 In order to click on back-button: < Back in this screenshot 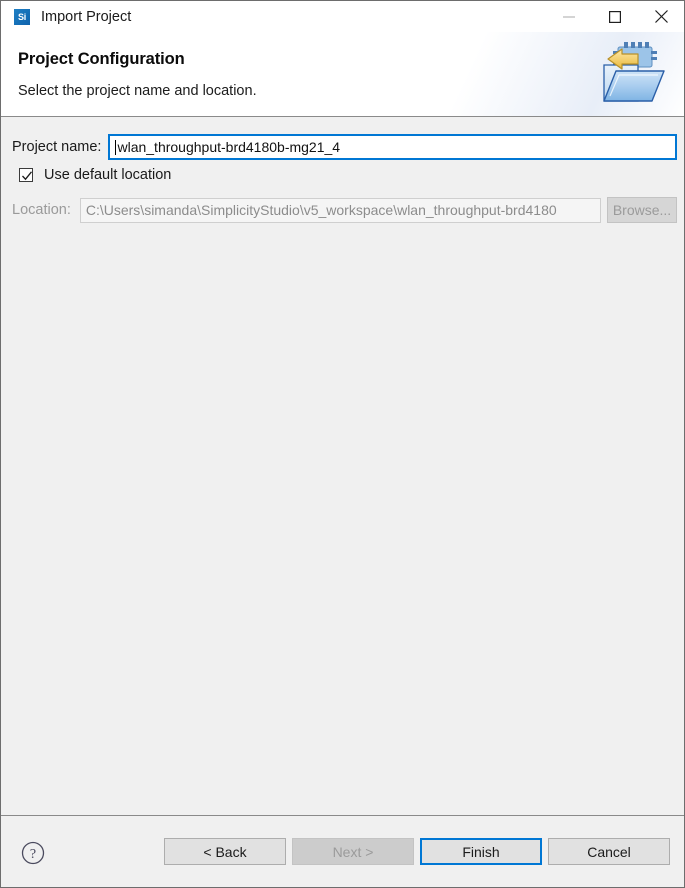, I will do `click(225, 851)`.